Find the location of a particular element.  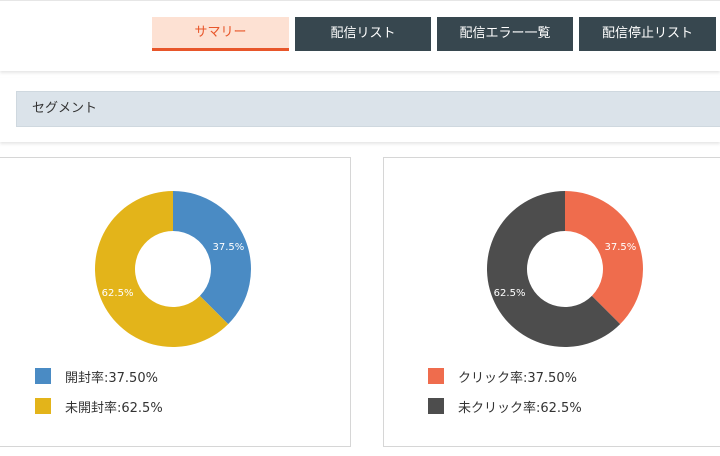

legend-item-not-clicked: 未クリック率:62.5% is located at coordinates (505, 407).